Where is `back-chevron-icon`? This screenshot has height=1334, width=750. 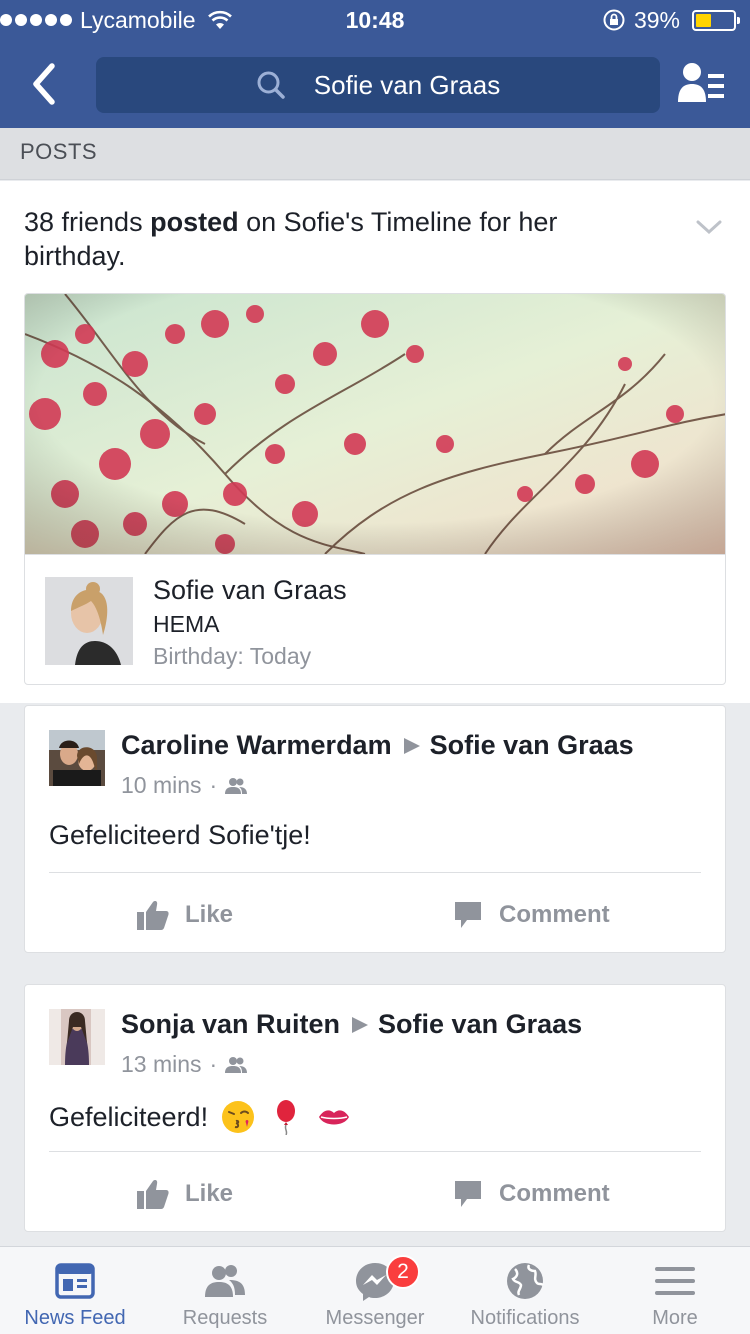
back-chevron-icon is located at coordinates (44, 84).